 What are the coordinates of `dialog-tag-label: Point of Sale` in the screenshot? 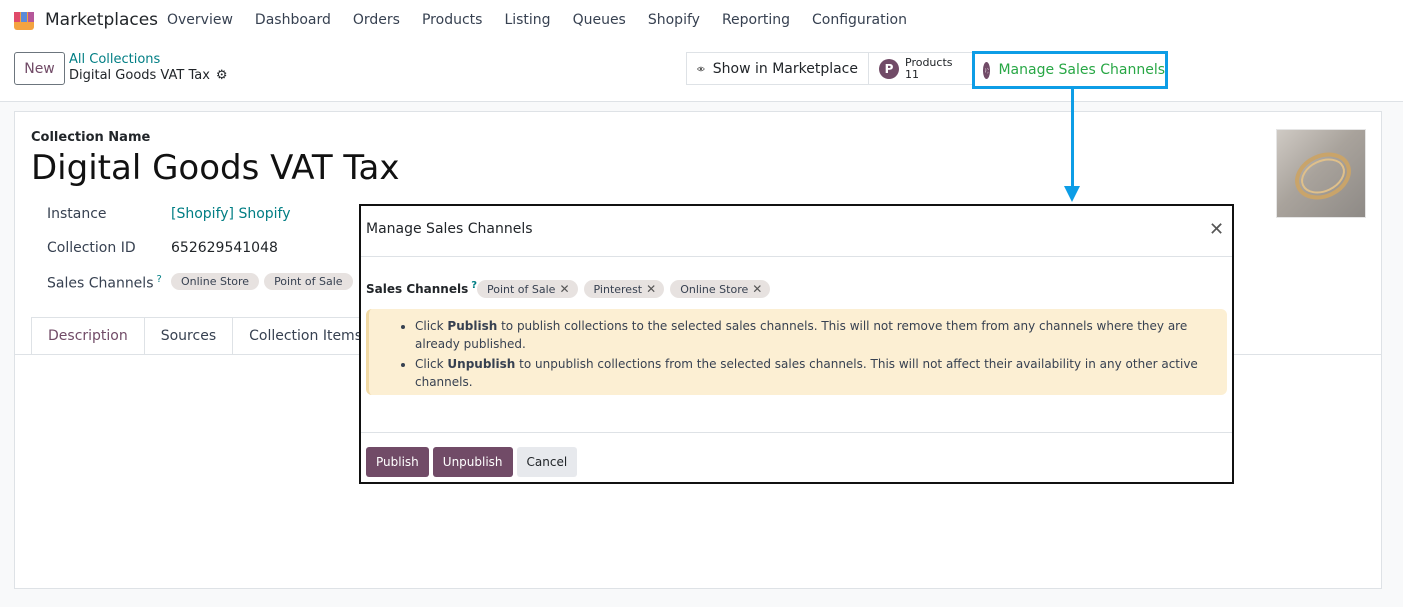 It's located at (521, 289).